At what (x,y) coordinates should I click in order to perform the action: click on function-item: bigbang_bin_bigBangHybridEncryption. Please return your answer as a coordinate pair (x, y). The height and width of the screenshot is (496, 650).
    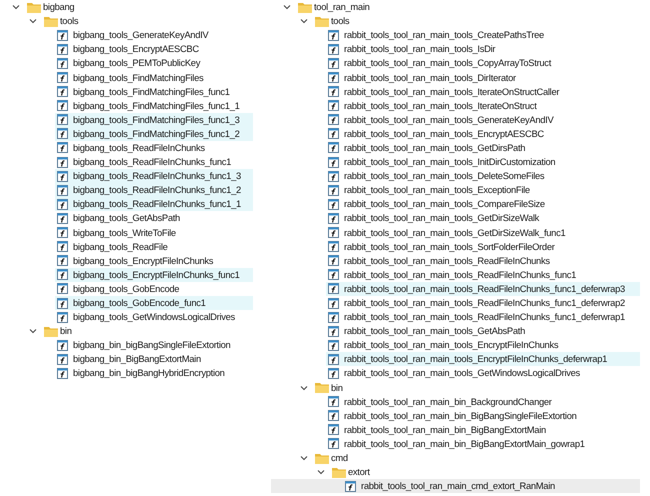
    Looking at the image, I should click on (126, 373).